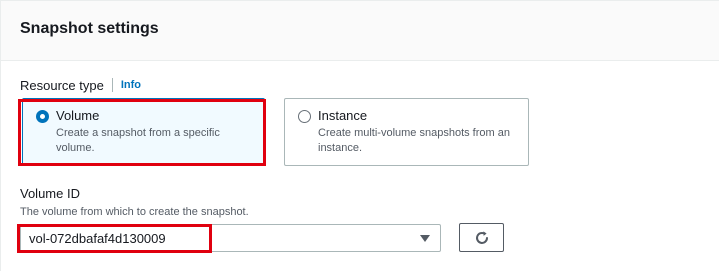  I want to click on instance-tile-title: Instance, so click(343, 115).